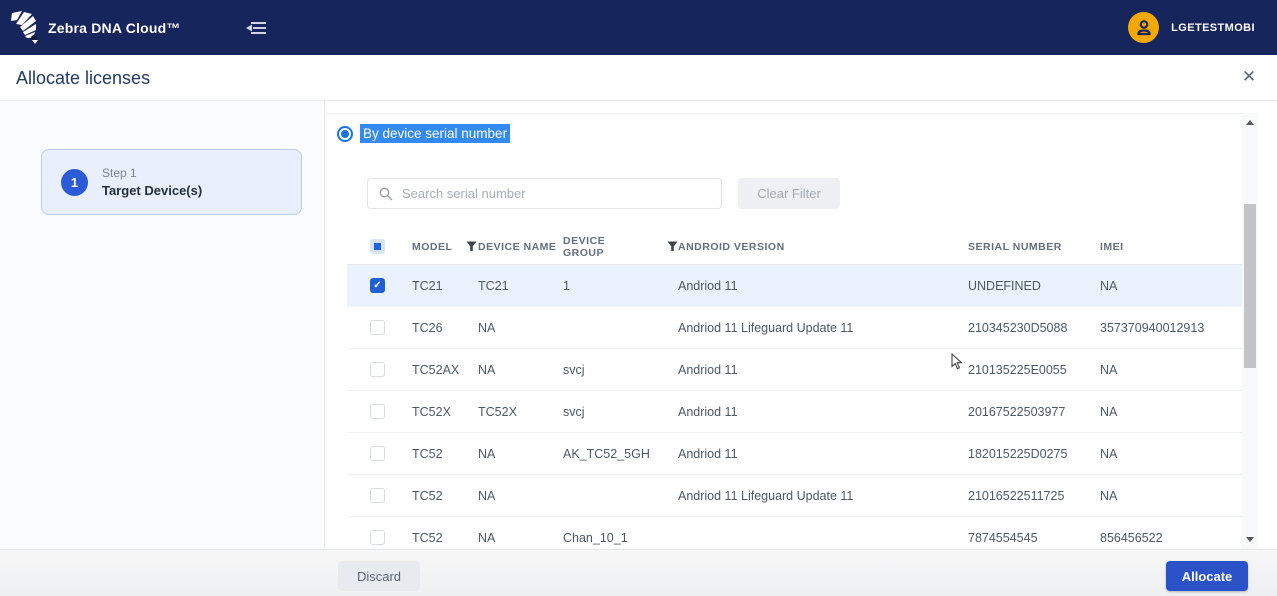  What do you see at coordinates (1018, 327) in the screenshot?
I see `cell-serial-number: 210345230D5088` at bounding box center [1018, 327].